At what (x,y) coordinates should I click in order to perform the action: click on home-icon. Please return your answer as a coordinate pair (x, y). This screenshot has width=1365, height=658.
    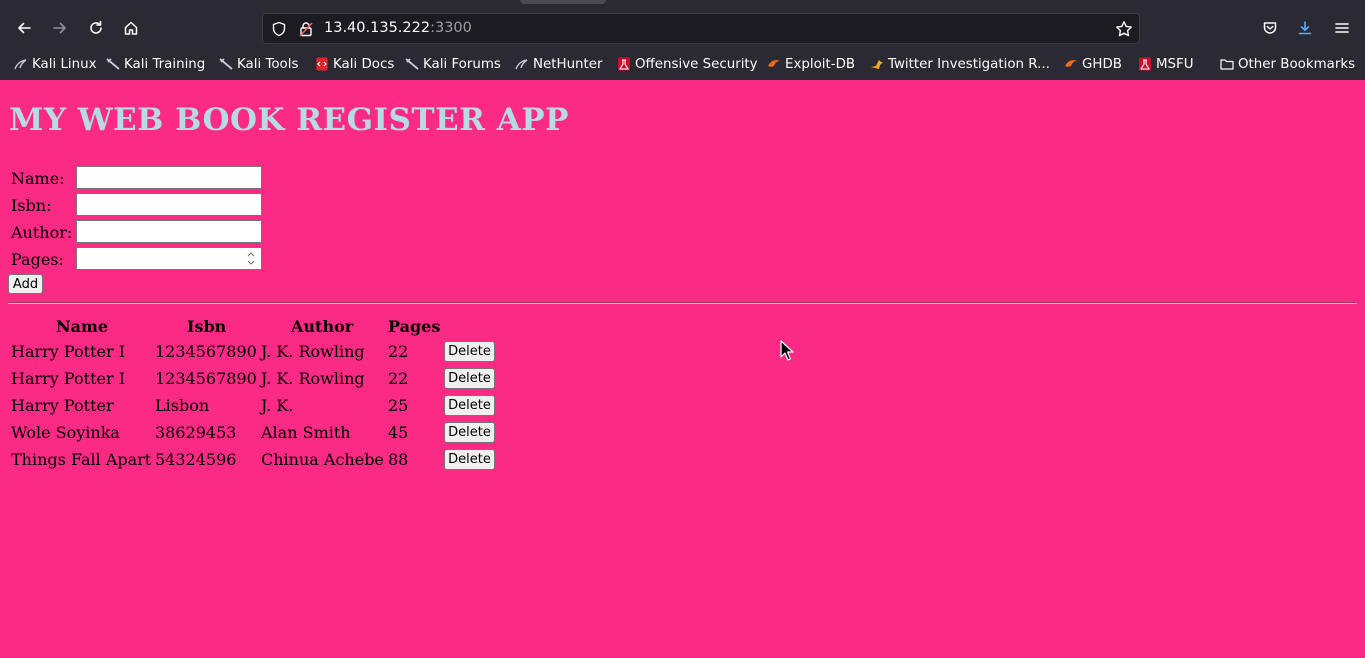
    Looking at the image, I should click on (131, 28).